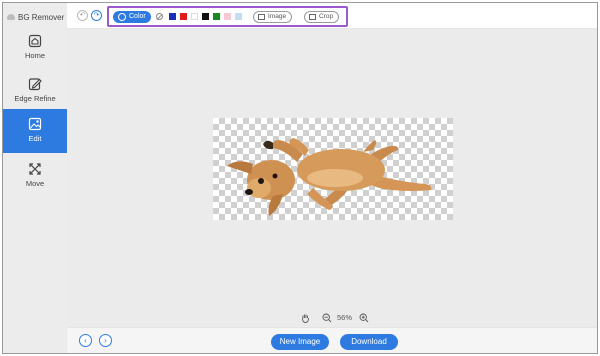 Image resolution: width=600 pixels, height=356 pixels. I want to click on swatch-white, so click(194, 16).